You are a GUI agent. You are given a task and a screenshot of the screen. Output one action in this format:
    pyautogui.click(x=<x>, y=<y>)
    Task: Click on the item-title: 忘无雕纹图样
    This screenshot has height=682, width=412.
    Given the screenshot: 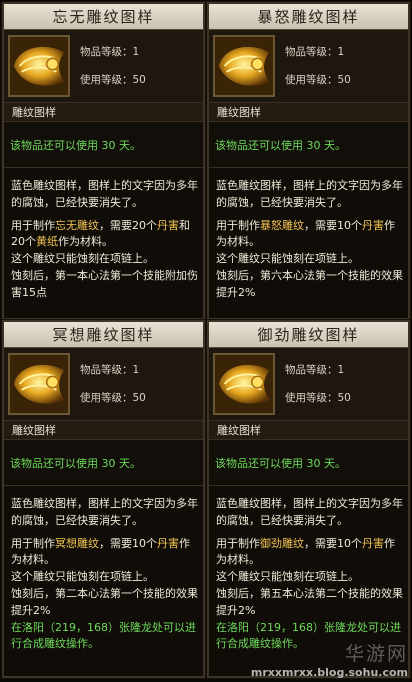 What is the action you would take?
    pyautogui.click(x=103, y=17)
    